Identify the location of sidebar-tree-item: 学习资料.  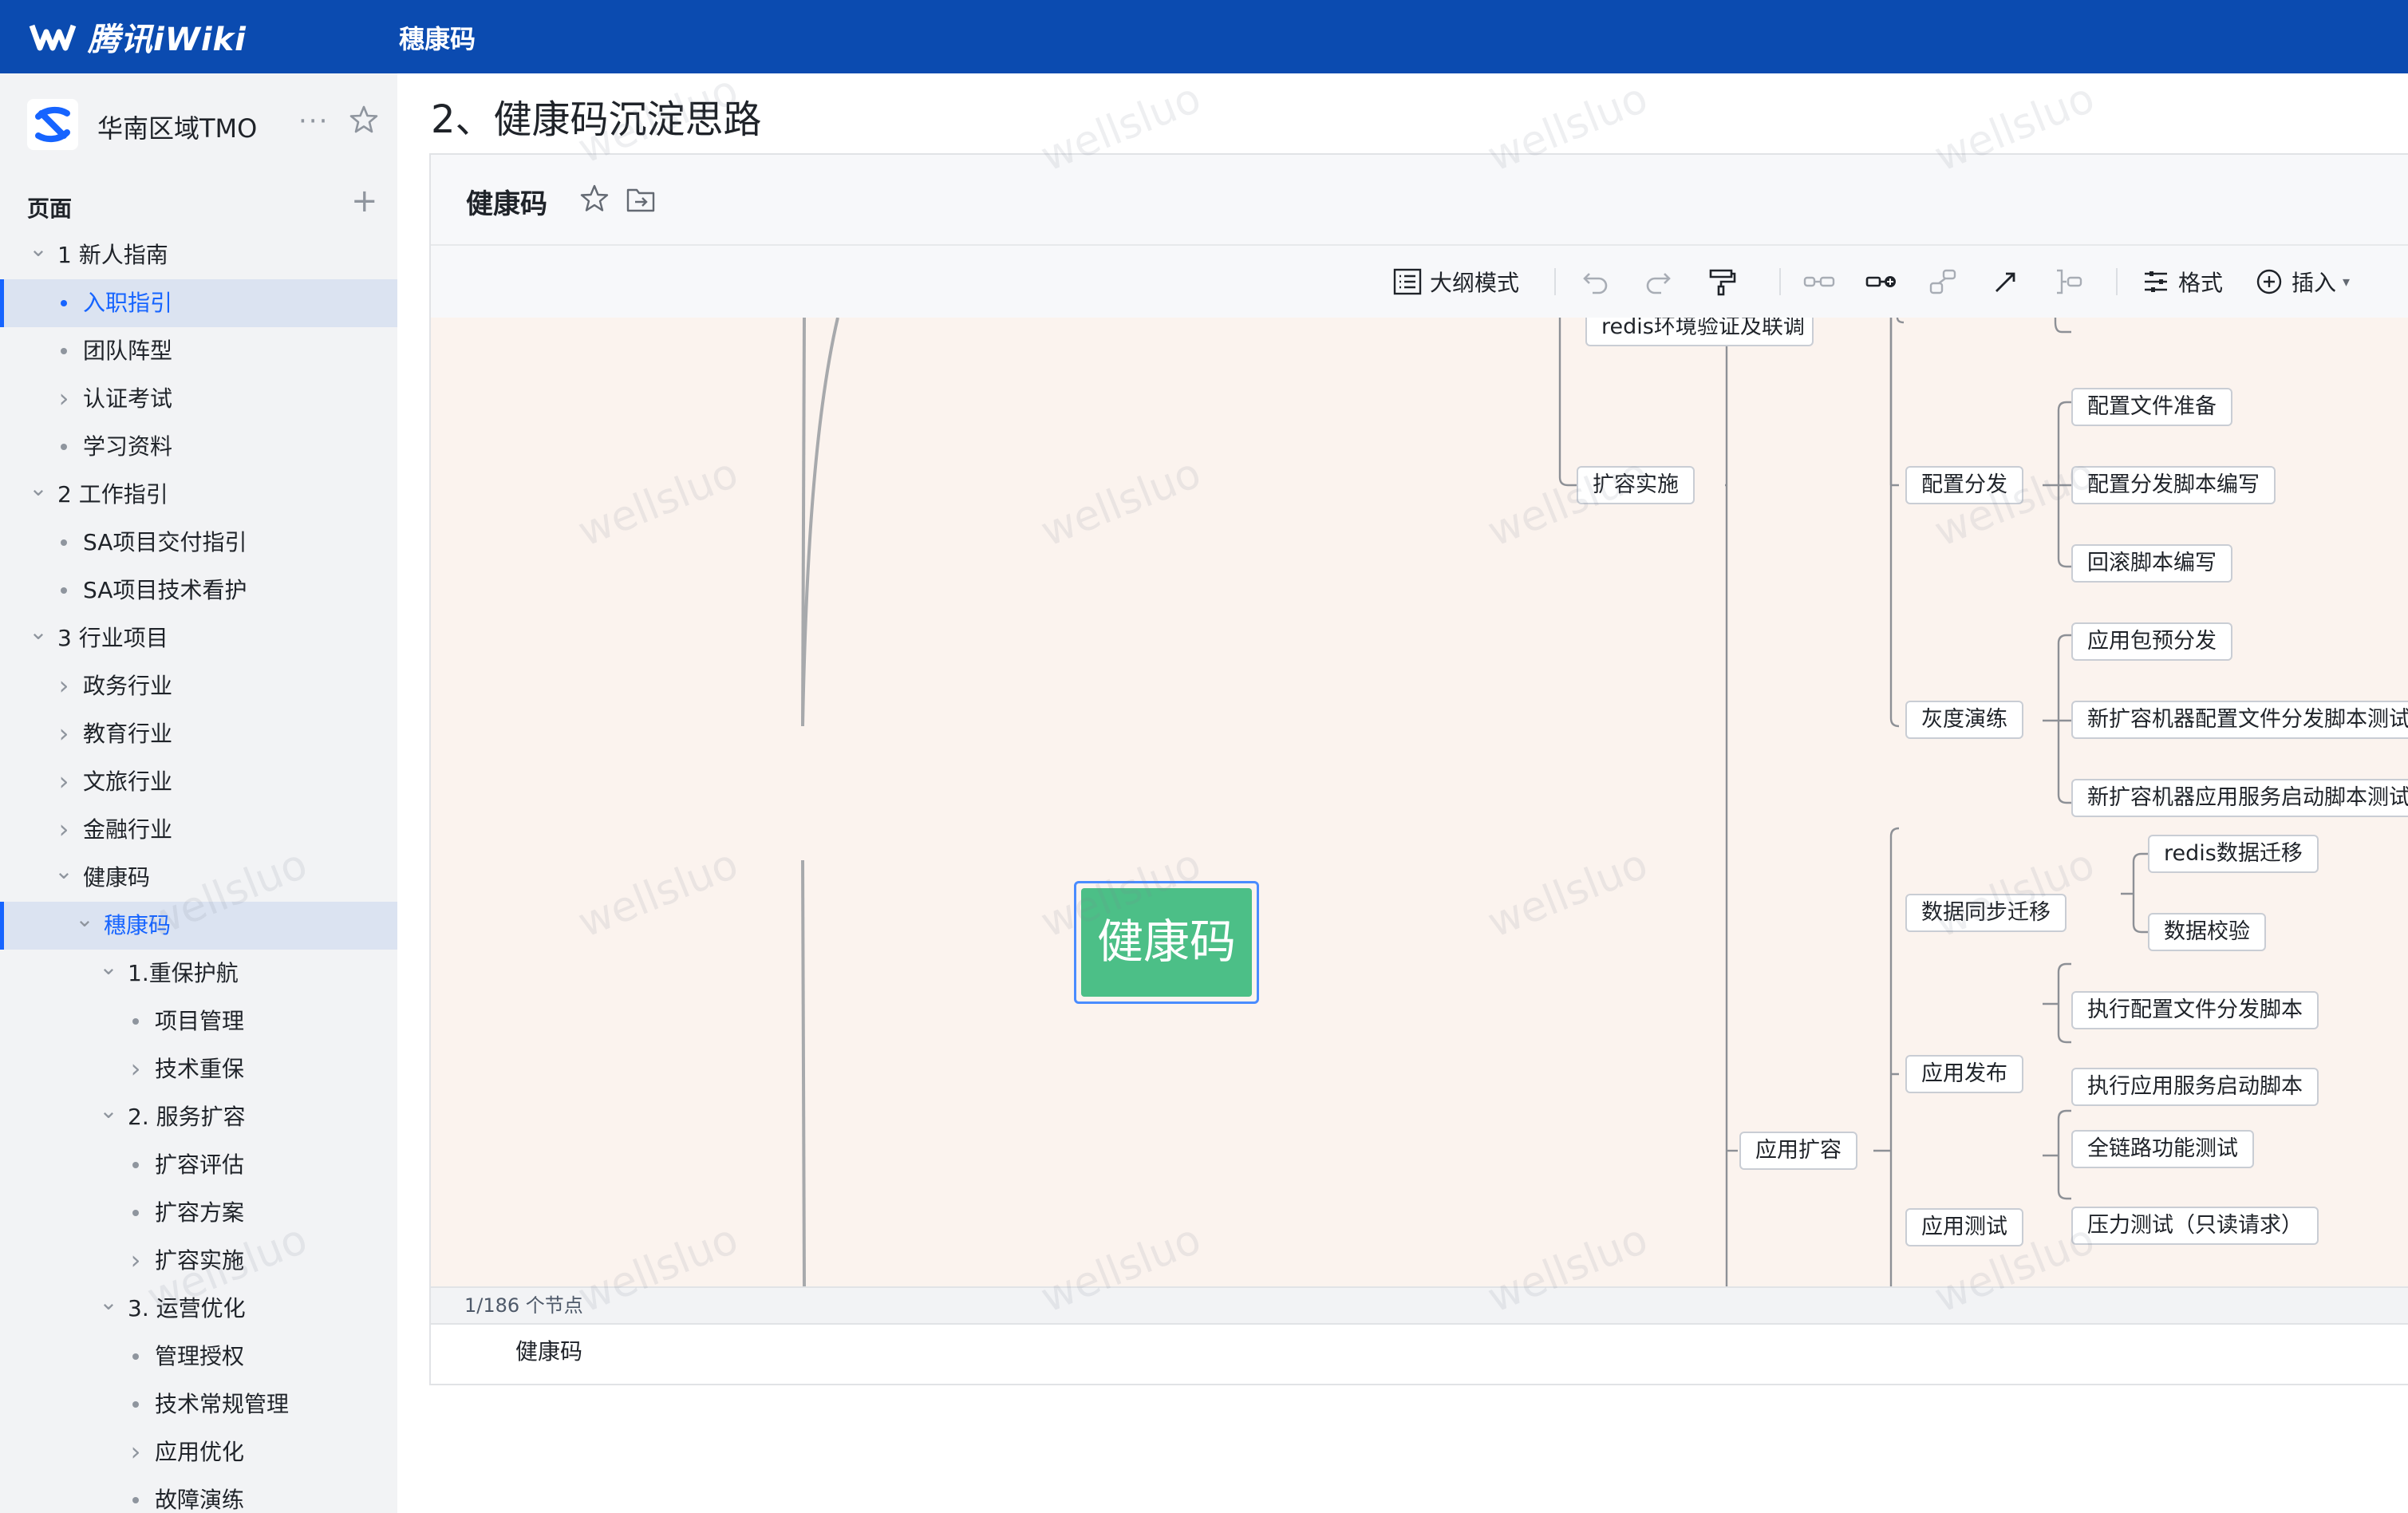
(198, 447).